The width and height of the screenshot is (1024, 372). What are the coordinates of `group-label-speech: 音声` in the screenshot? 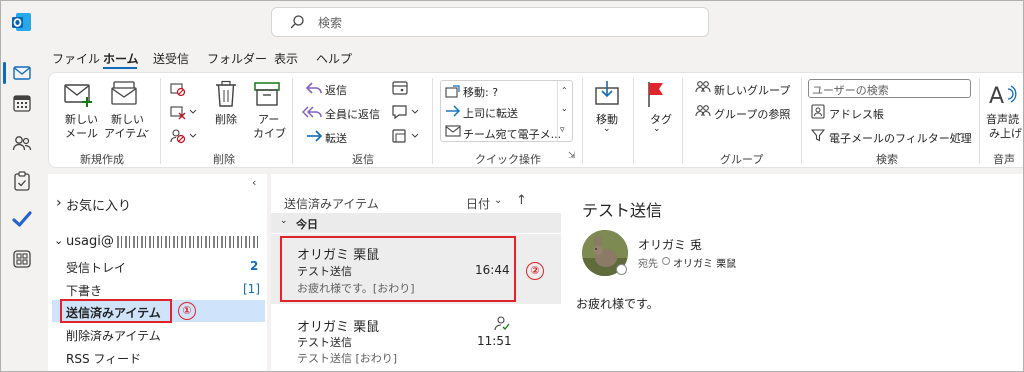 It's located at (1004, 159).